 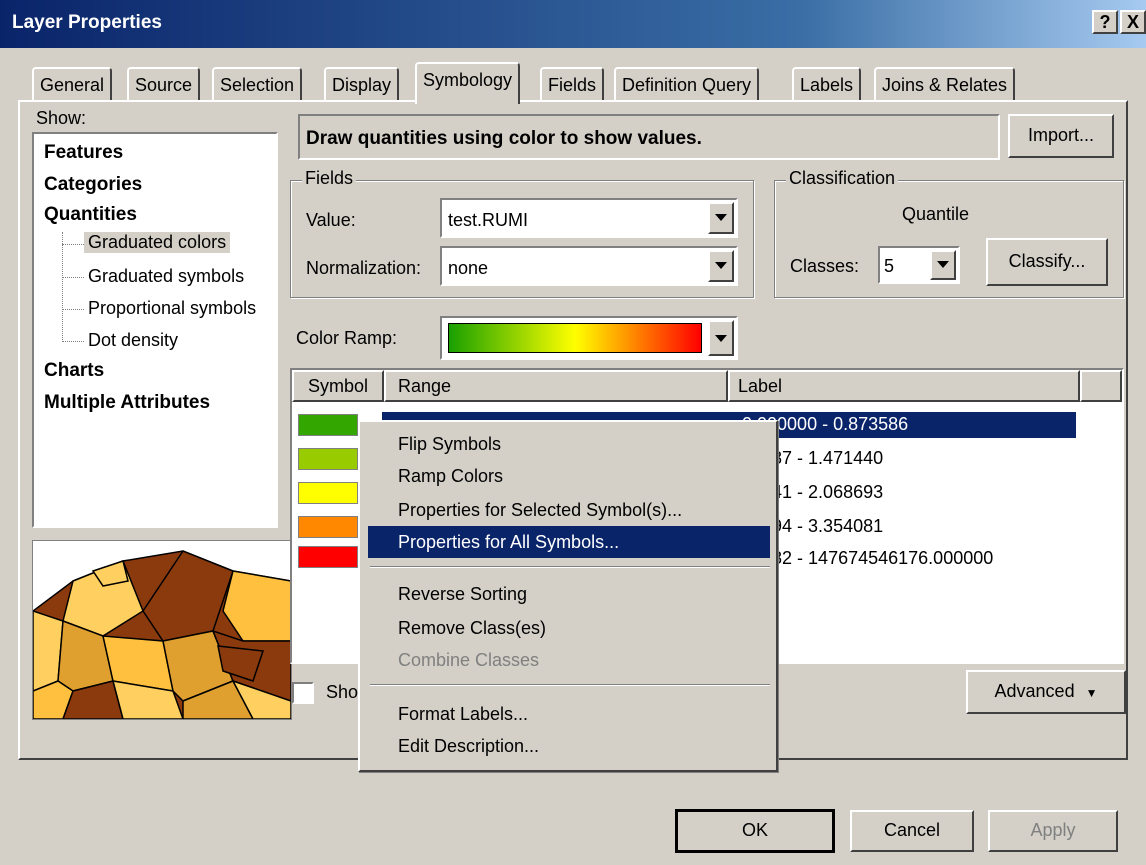 I want to click on color-ramp-label: Color Ramp:, so click(x=347, y=338).